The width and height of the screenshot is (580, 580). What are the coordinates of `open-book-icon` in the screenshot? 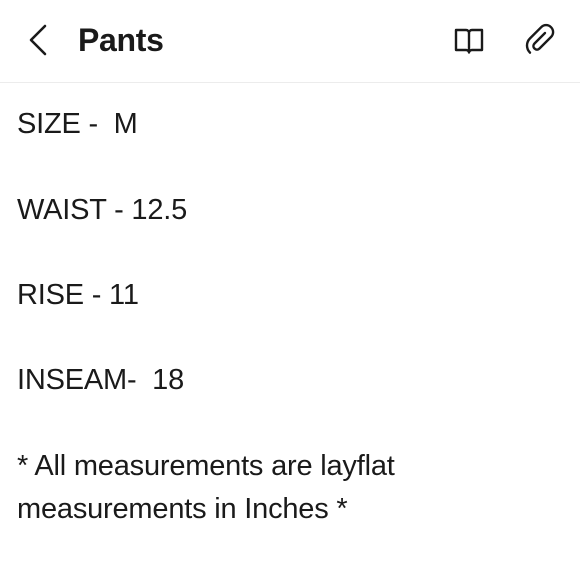 It's located at (469, 41).